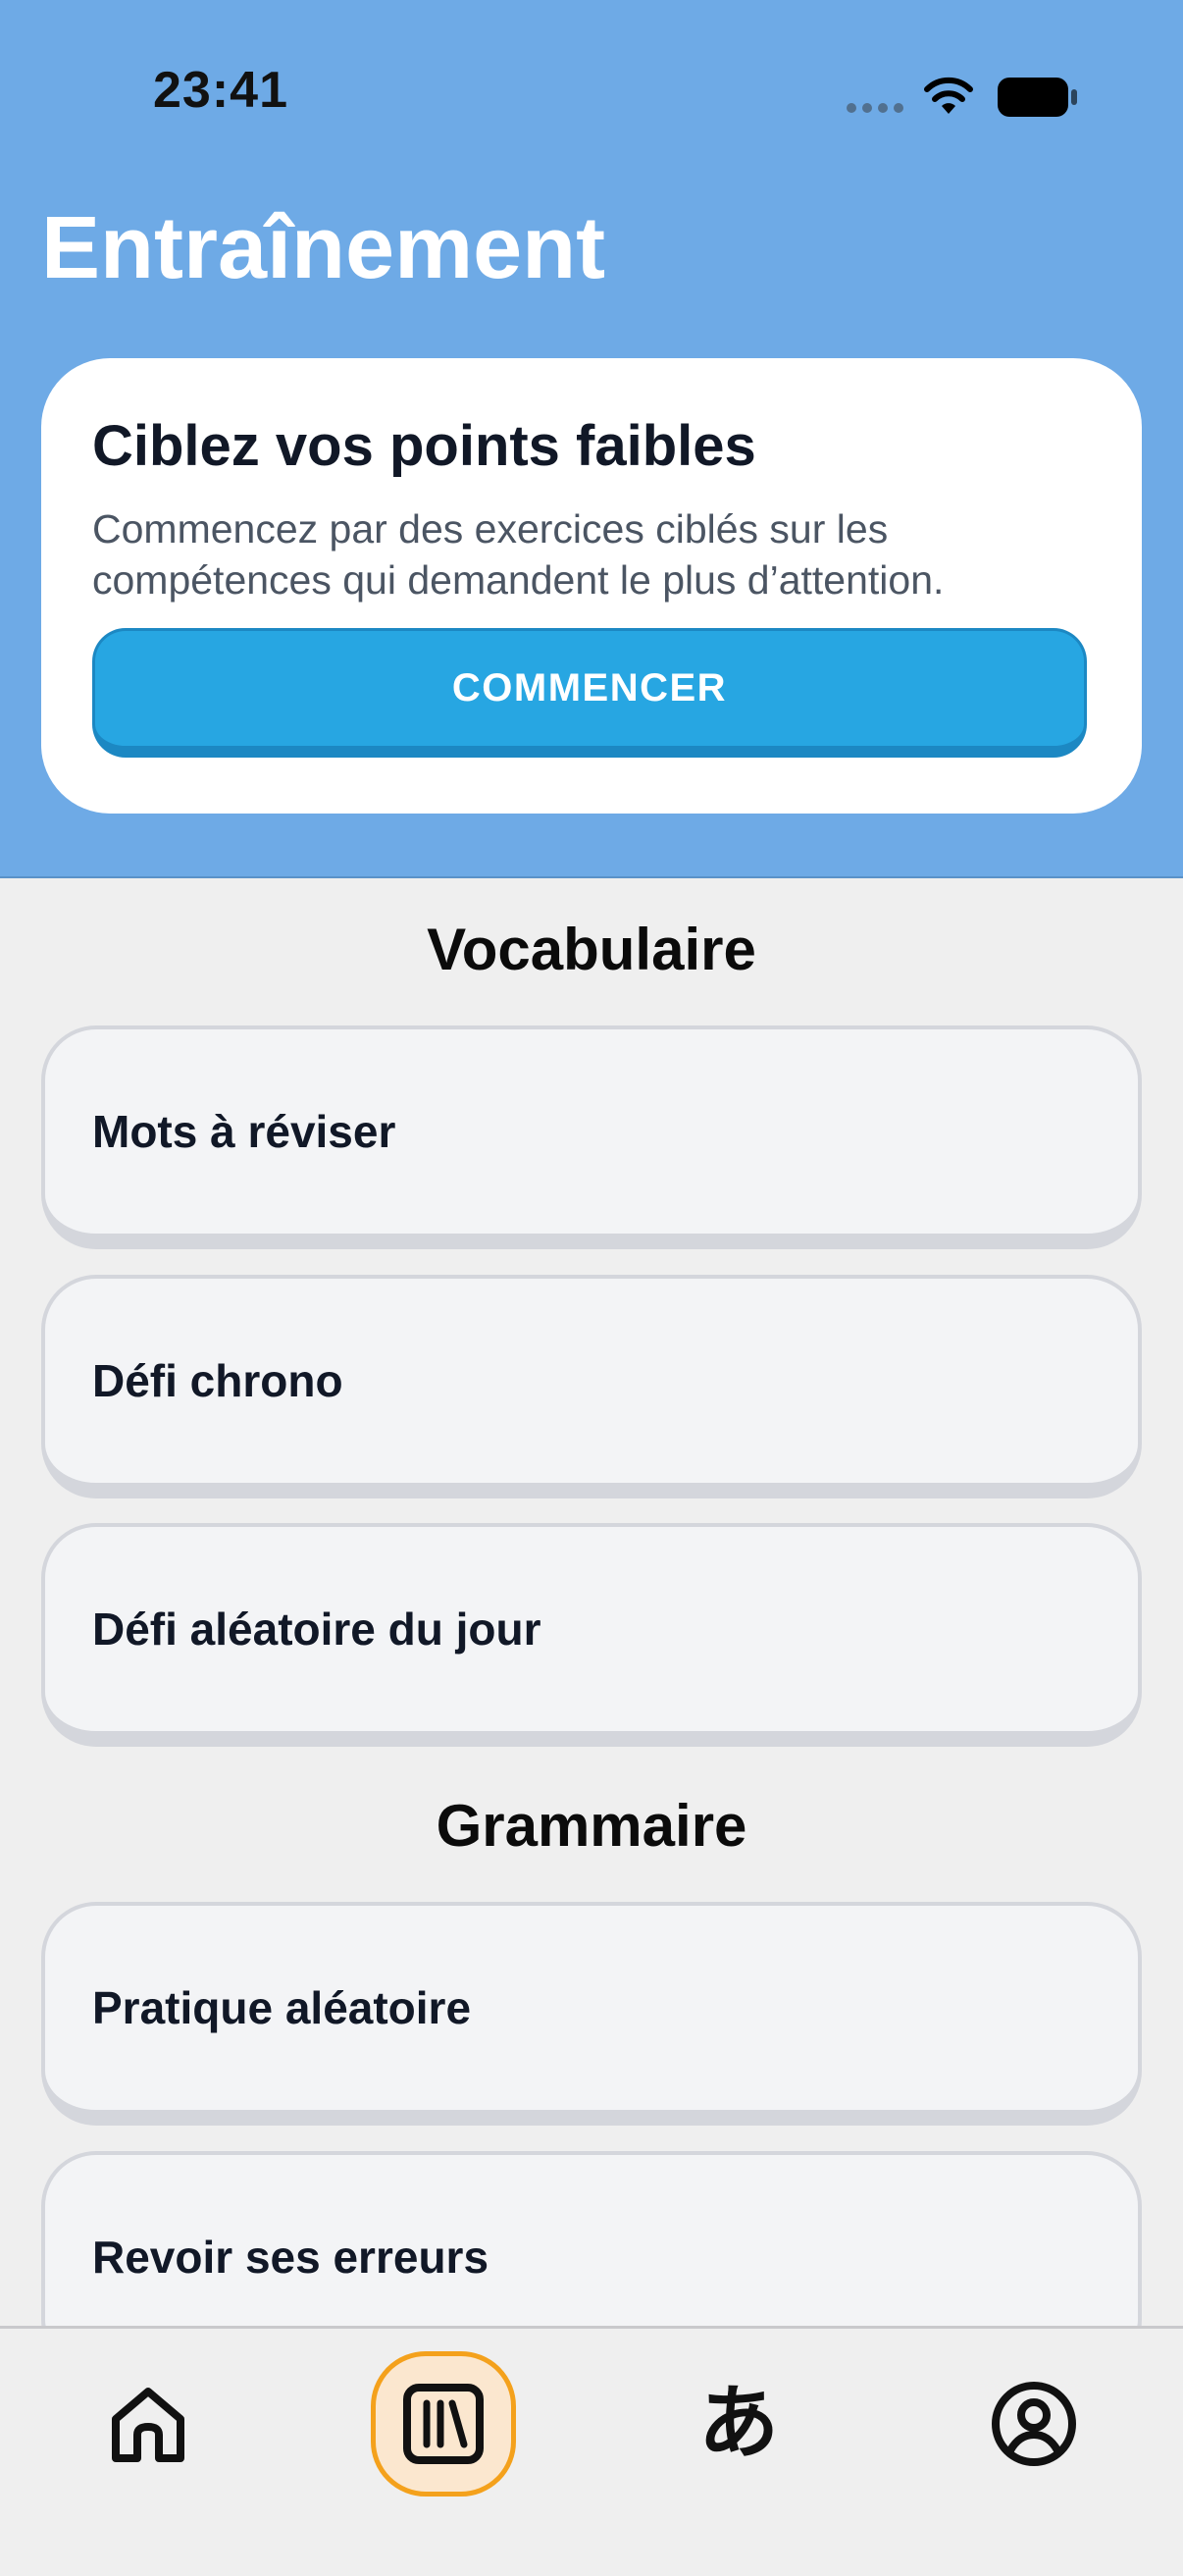 The height and width of the screenshot is (2576, 1183). What do you see at coordinates (217, 1380) in the screenshot?
I see `exercise-item-label: Défi chrono` at bounding box center [217, 1380].